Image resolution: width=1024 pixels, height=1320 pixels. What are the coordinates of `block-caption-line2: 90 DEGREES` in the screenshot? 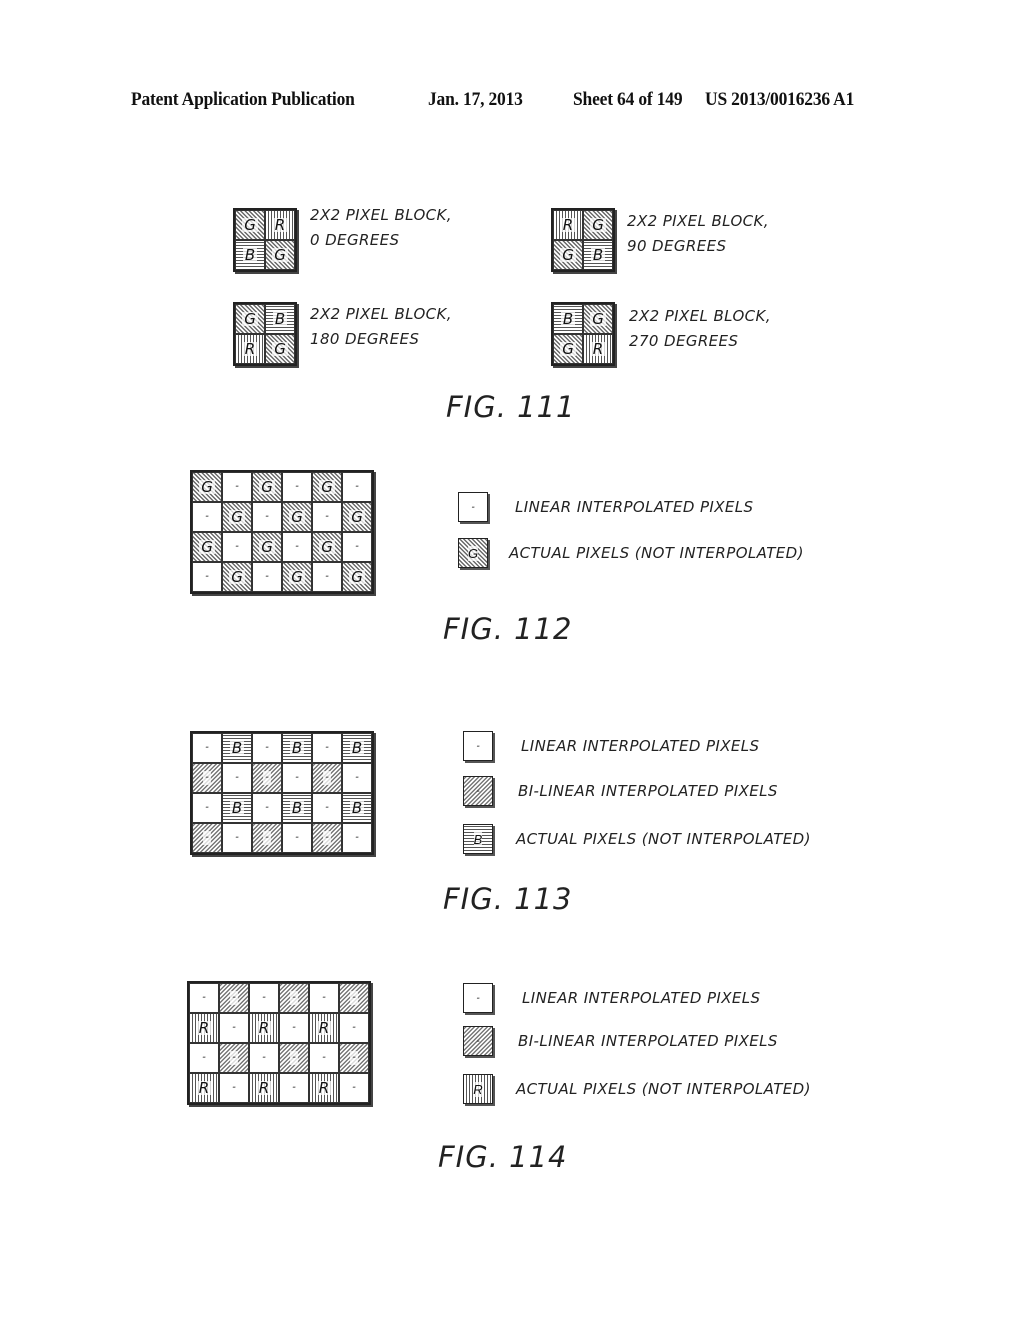 It's located at (677, 246).